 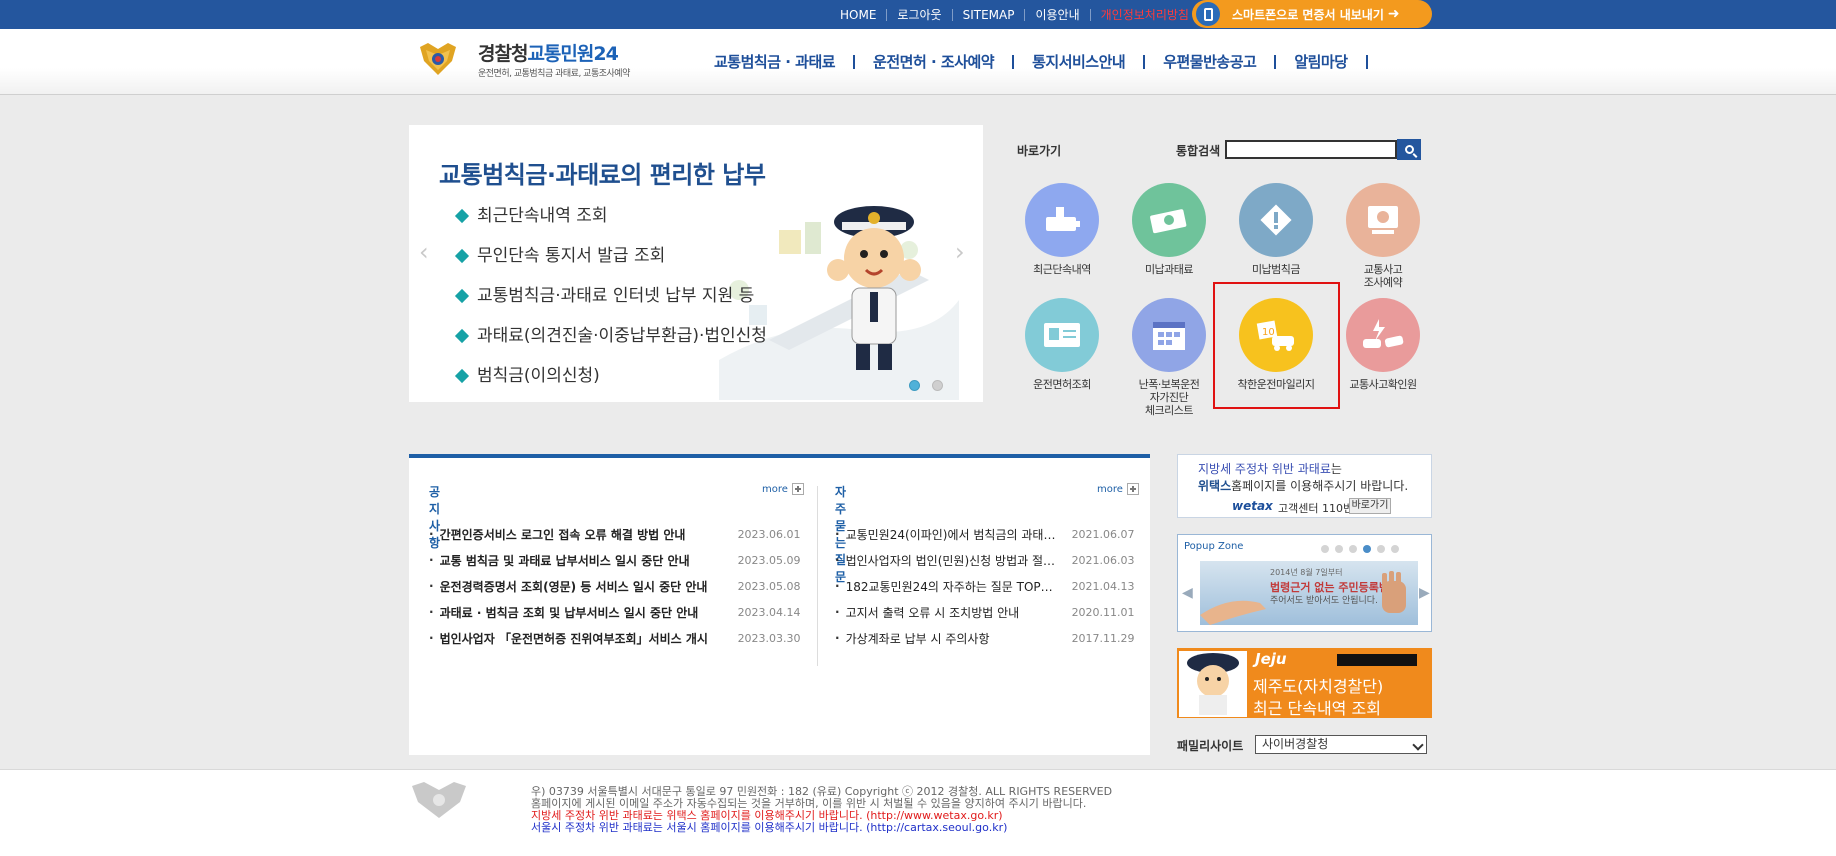 What do you see at coordinates (1311, 149) in the screenshot?
I see `search-input` at bounding box center [1311, 149].